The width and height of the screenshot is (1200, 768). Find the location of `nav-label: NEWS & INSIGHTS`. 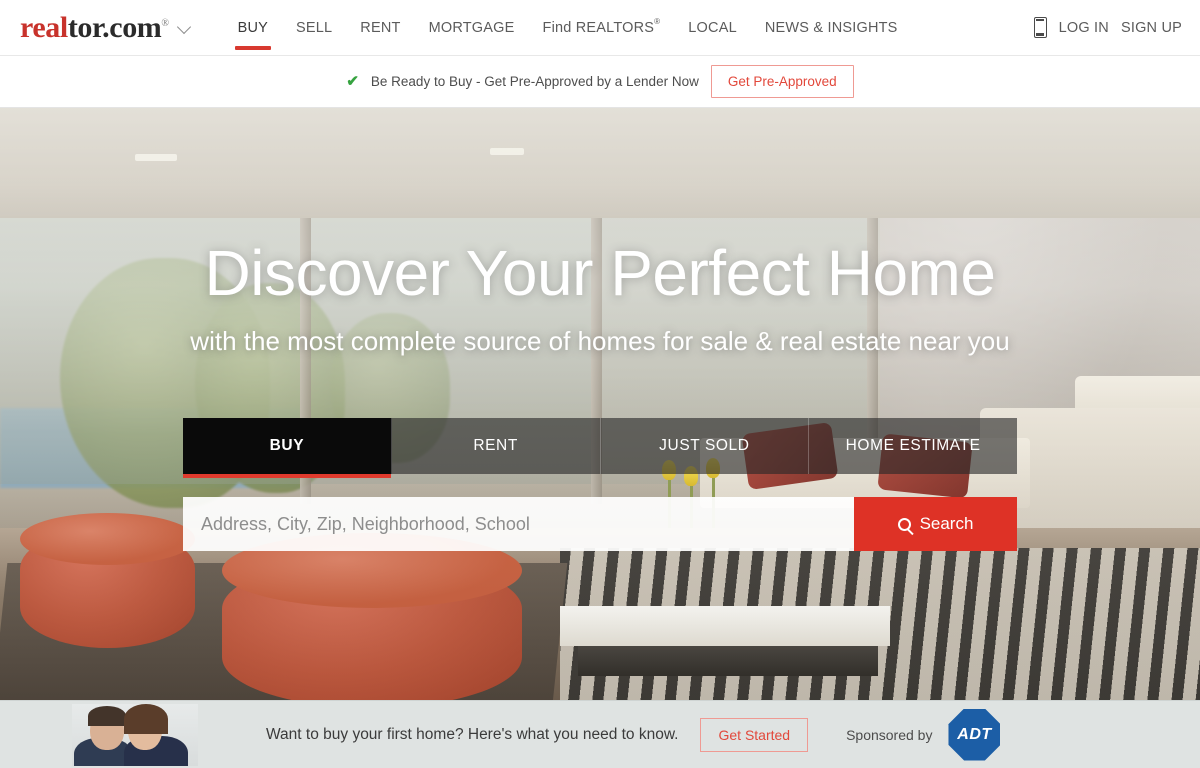

nav-label: NEWS & INSIGHTS is located at coordinates (831, 27).